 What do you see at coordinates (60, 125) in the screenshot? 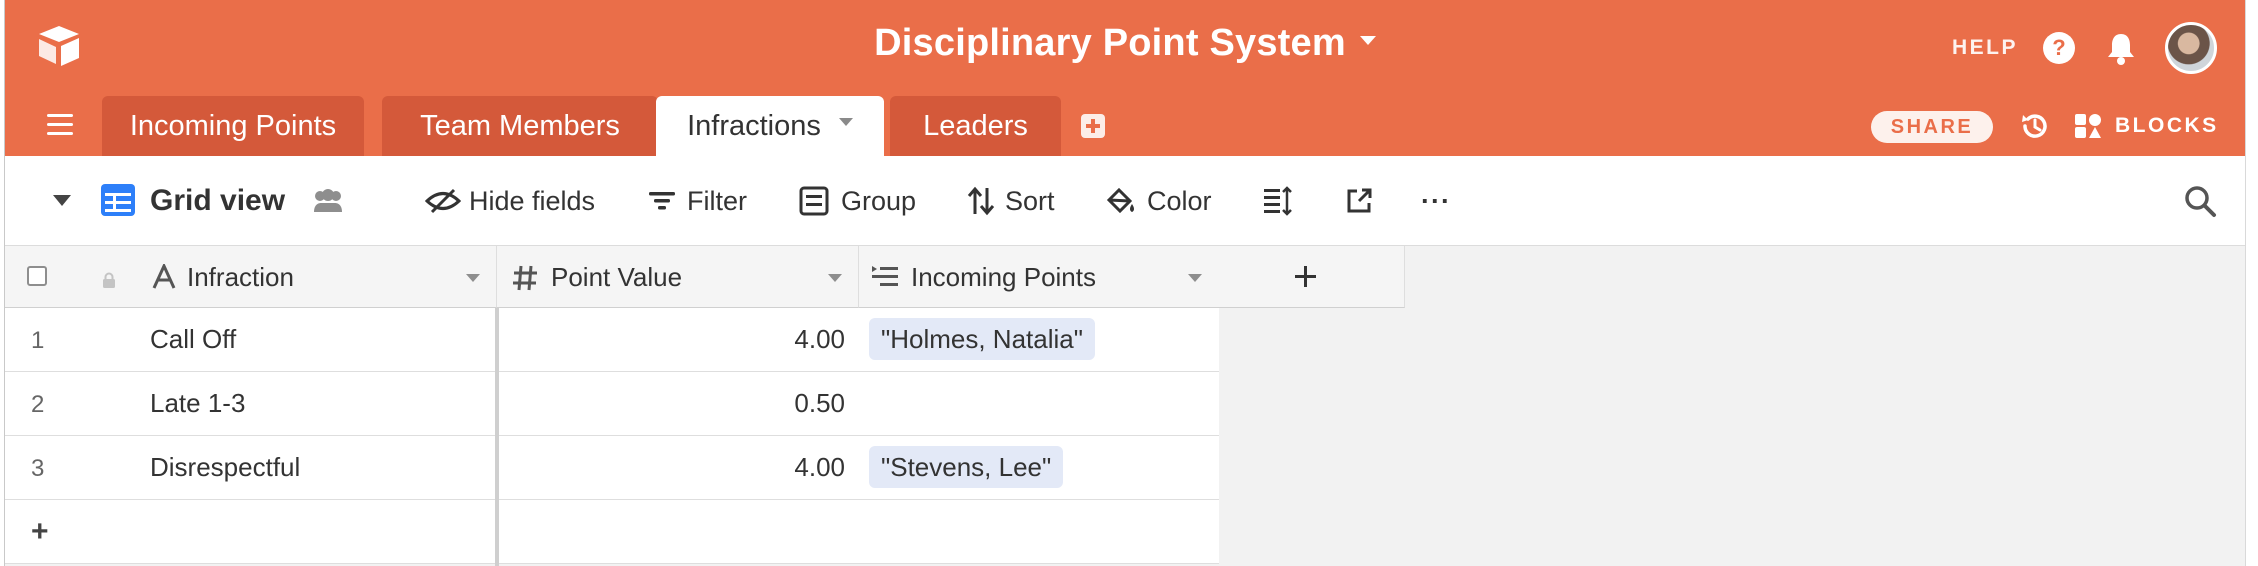
I see `hamburger-menu-icon` at bounding box center [60, 125].